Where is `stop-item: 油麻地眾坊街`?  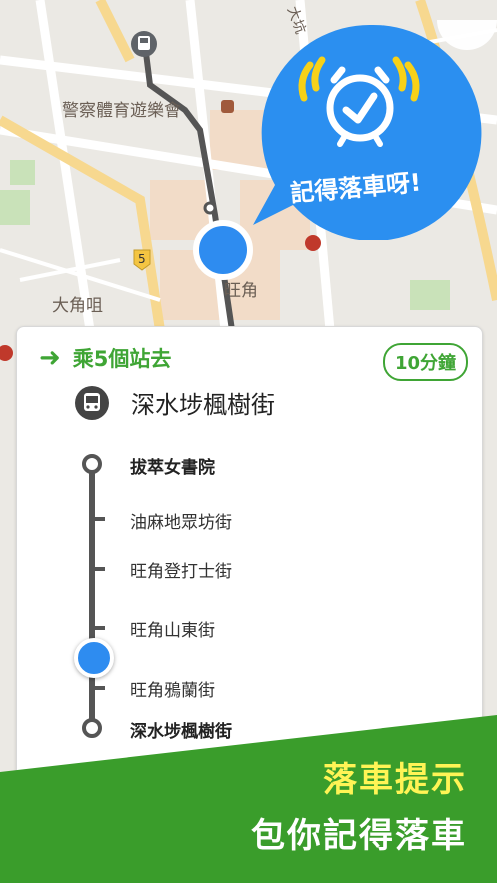 stop-item: 油麻地眾坊街 is located at coordinates (181, 523).